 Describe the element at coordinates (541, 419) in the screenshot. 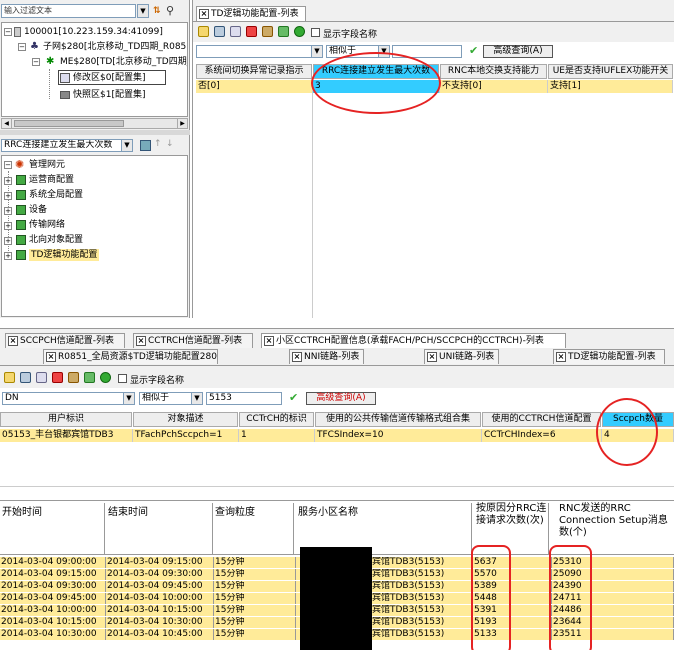

I see `column-header: 使用的CCTRCH信道配置` at that location.